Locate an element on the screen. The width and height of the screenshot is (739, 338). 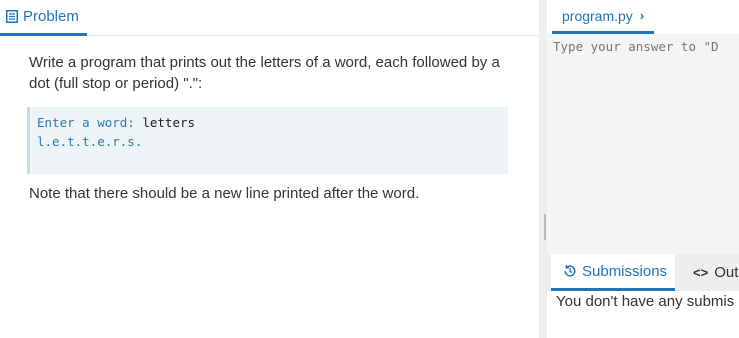
submissions-panel: You don't have any submis is located at coordinates (643, 314).